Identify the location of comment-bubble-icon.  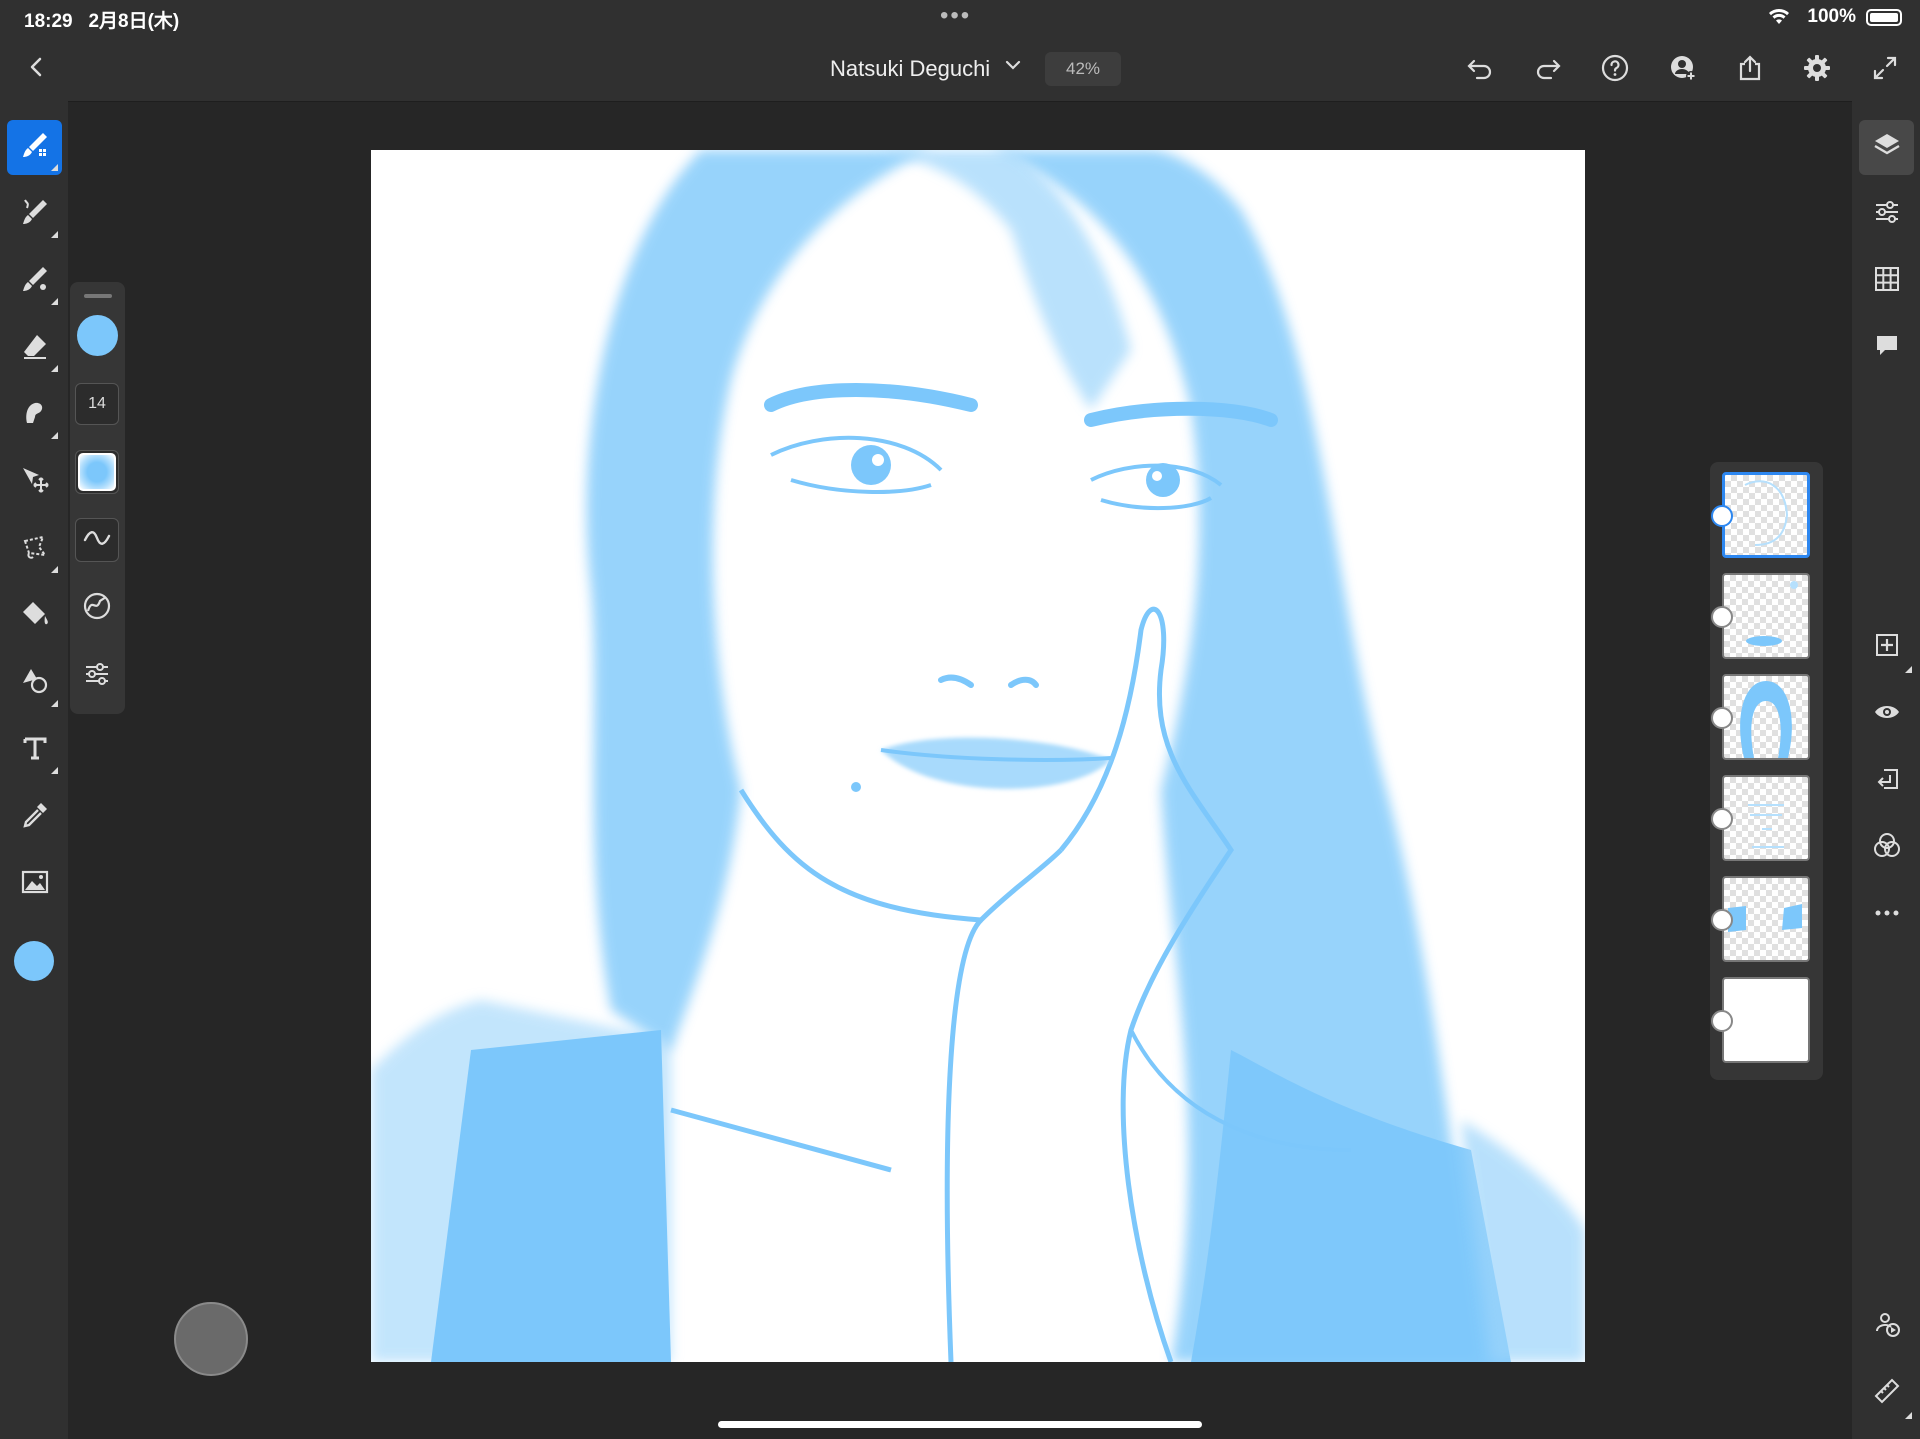
(1887, 348).